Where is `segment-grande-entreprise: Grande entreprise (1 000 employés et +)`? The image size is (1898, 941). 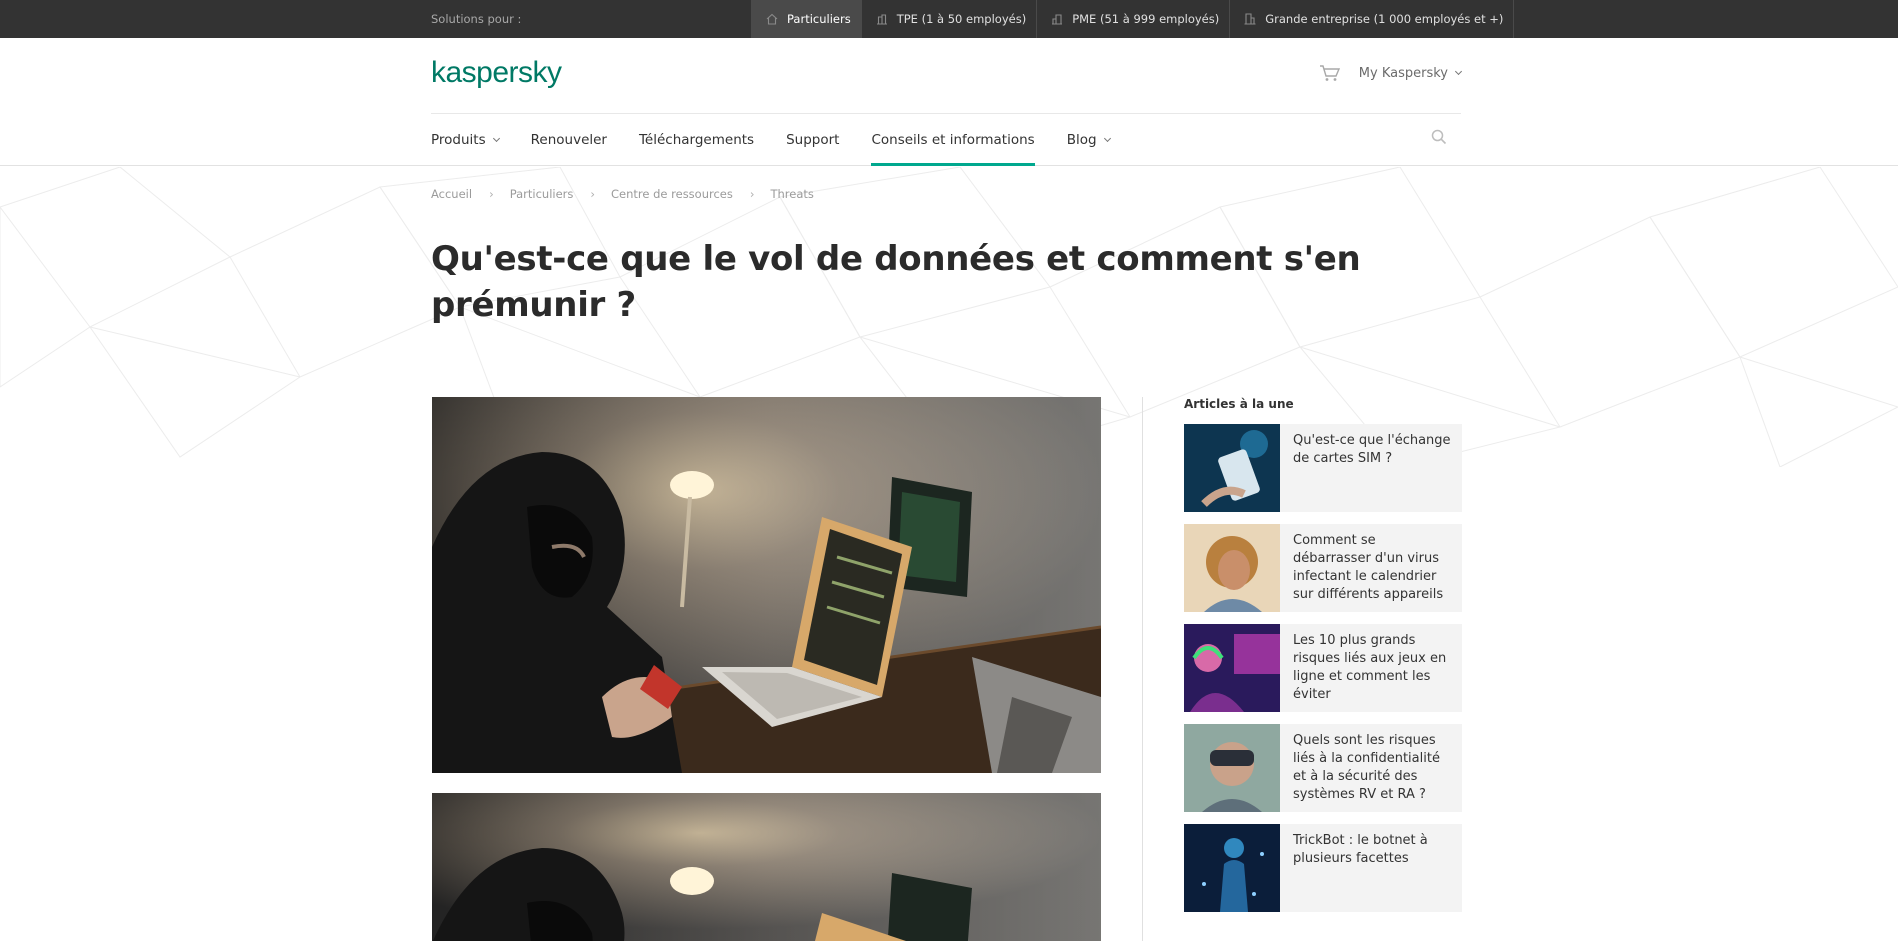
segment-grande-entreprise: Grande entreprise (1 000 employés et +) is located at coordinates (1372, 19).